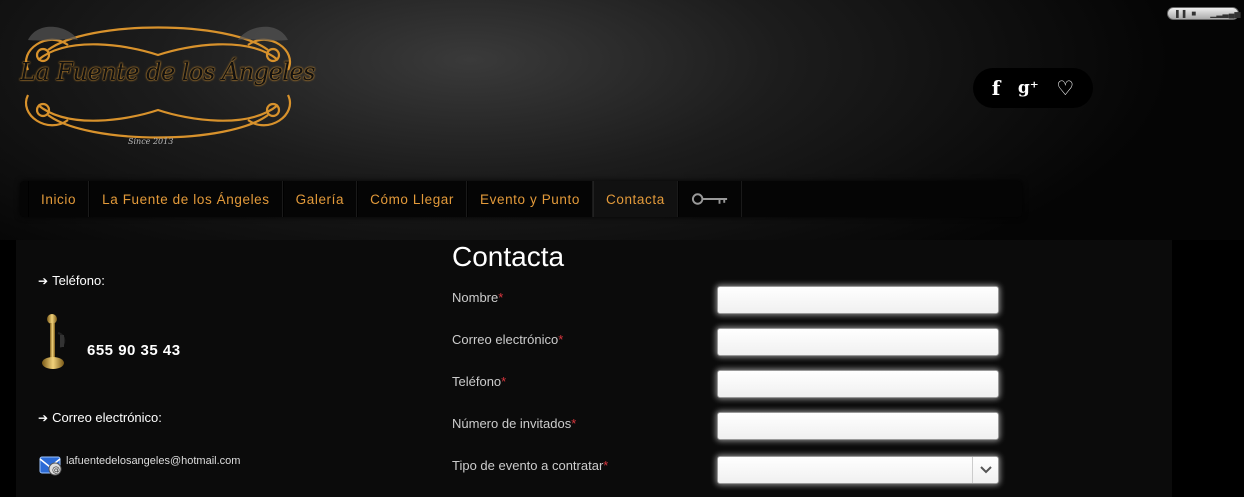  Describe the element at coordinates (1180, 13) in the screenshot. I see `pause-icon: ❚❚` at that location.